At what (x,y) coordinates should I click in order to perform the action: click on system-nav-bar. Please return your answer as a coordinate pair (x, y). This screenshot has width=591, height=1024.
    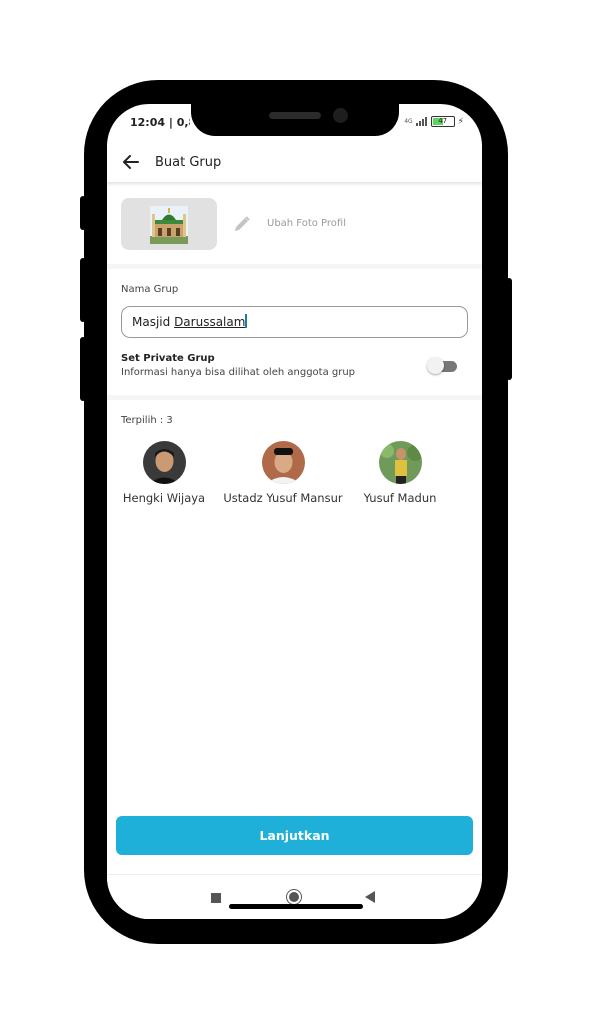
    Looking at the image, I should click on (294, 896).